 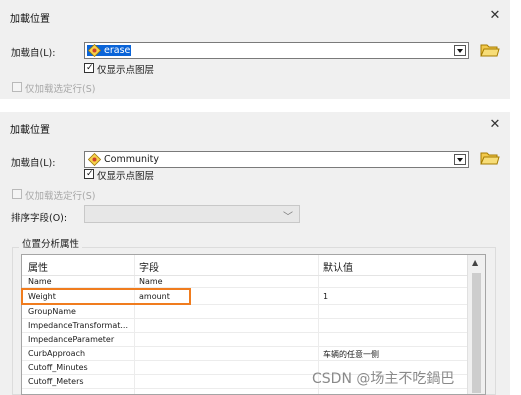 I want to click on attribute-cell: GroupName, so click(x=52, y=311).